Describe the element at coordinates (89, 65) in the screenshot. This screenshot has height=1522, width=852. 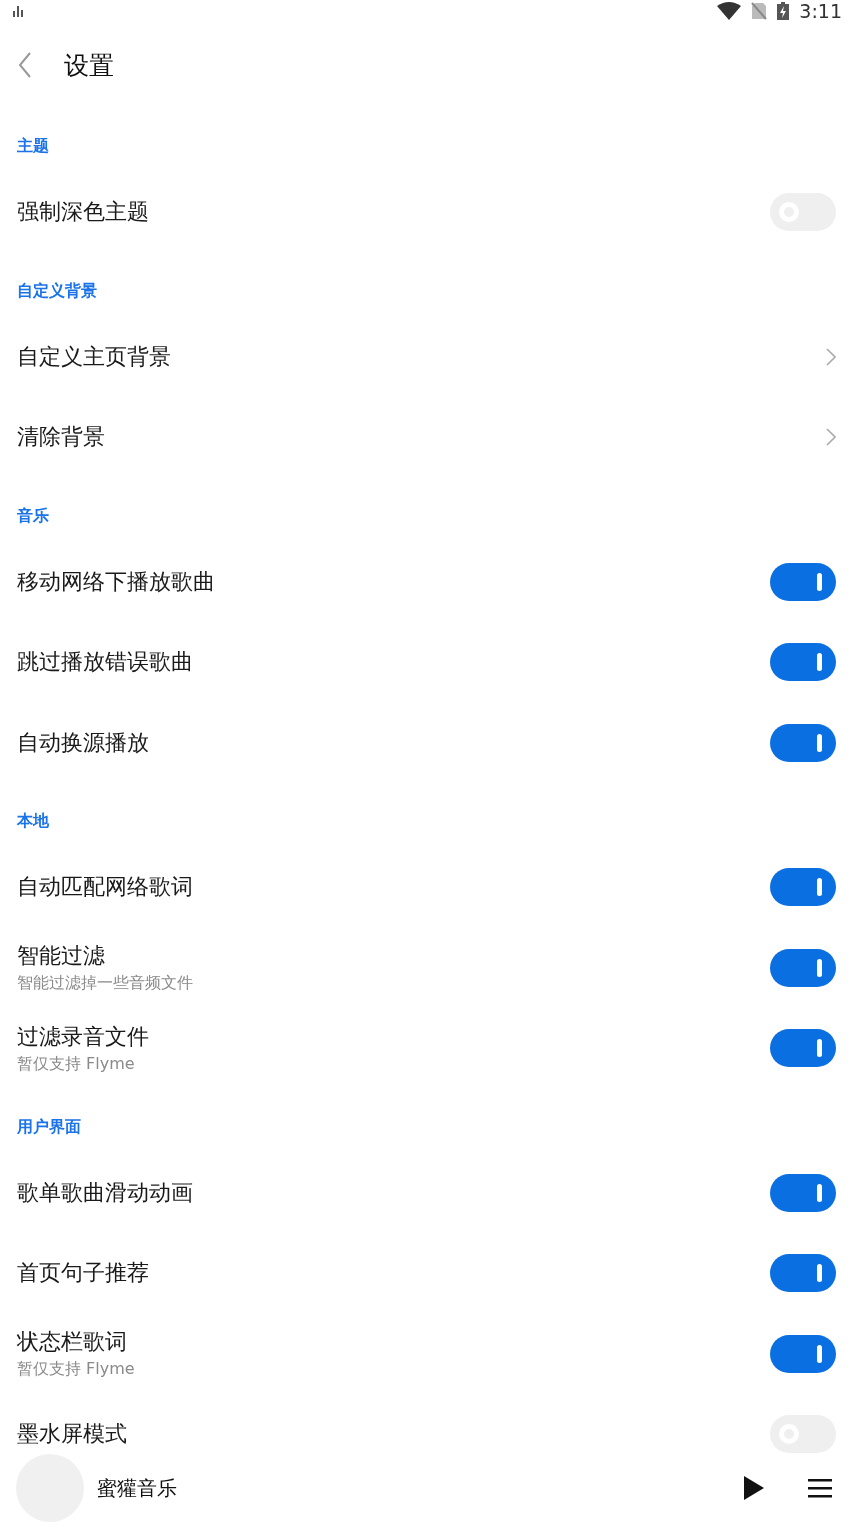
I see `page-title: 设置` at that location.